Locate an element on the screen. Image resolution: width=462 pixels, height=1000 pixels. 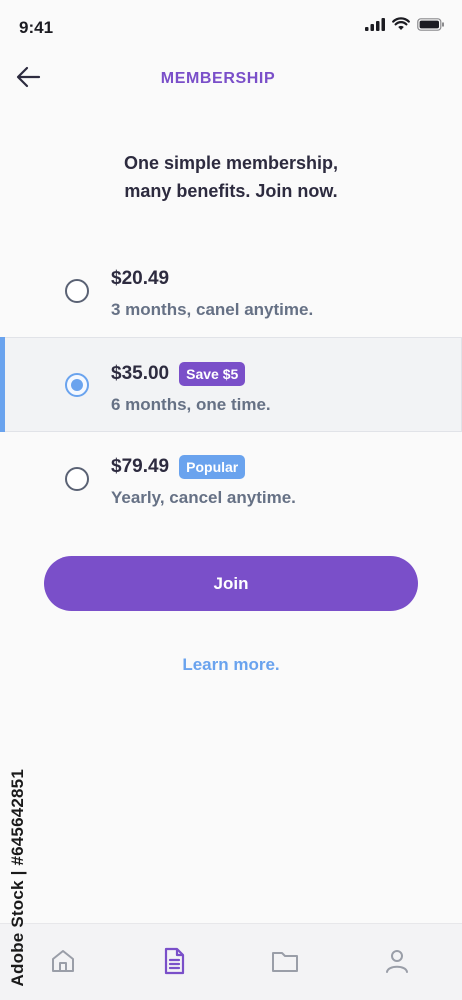
tab-home is located at coordinates (63, 961).